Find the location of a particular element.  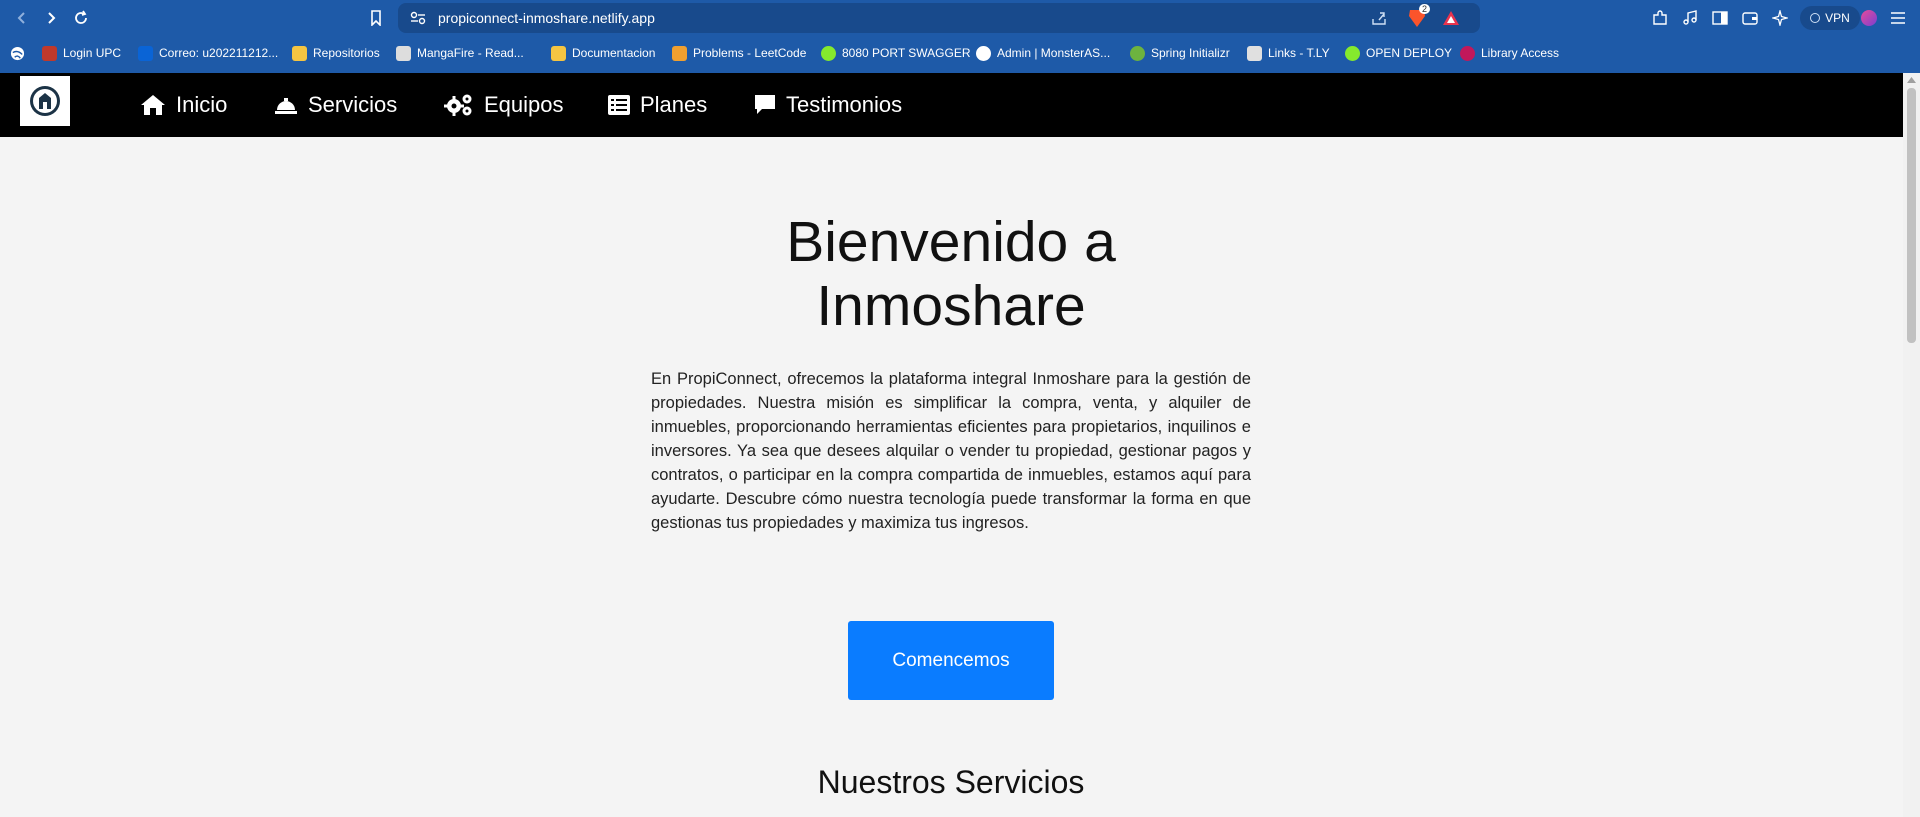

bookmark-9: Links - T.LY is located at coordinates (1288, 53).